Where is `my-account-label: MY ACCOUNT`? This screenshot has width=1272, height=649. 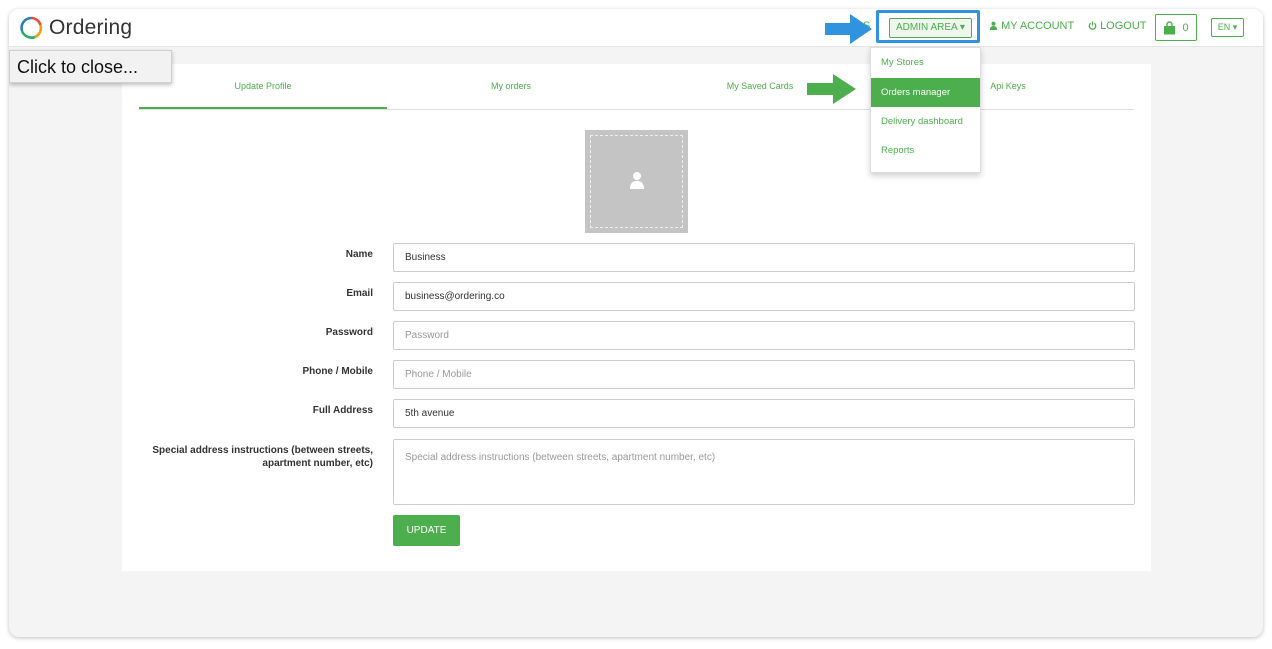
my-account-label: MY ACCOUNT is located at coordinates (1038, 26).